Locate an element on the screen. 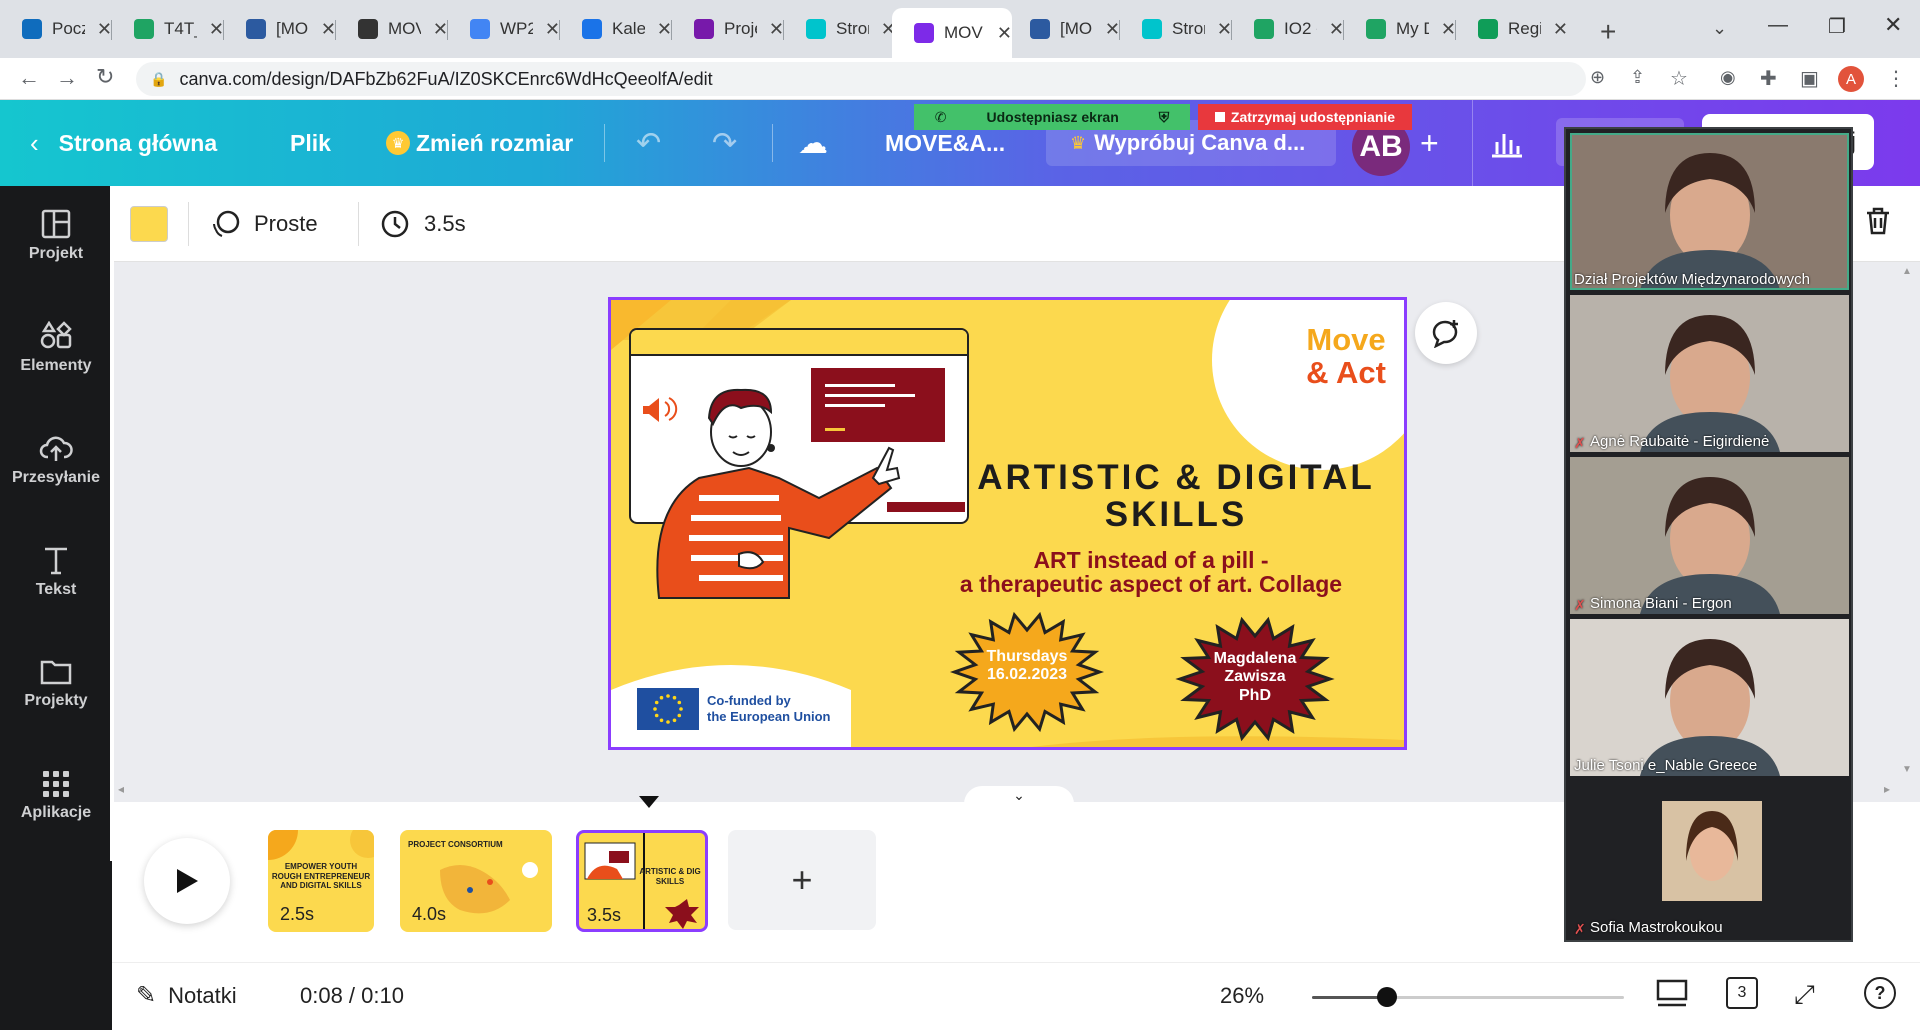  trash-icon is located at coordinates (1878, 224).